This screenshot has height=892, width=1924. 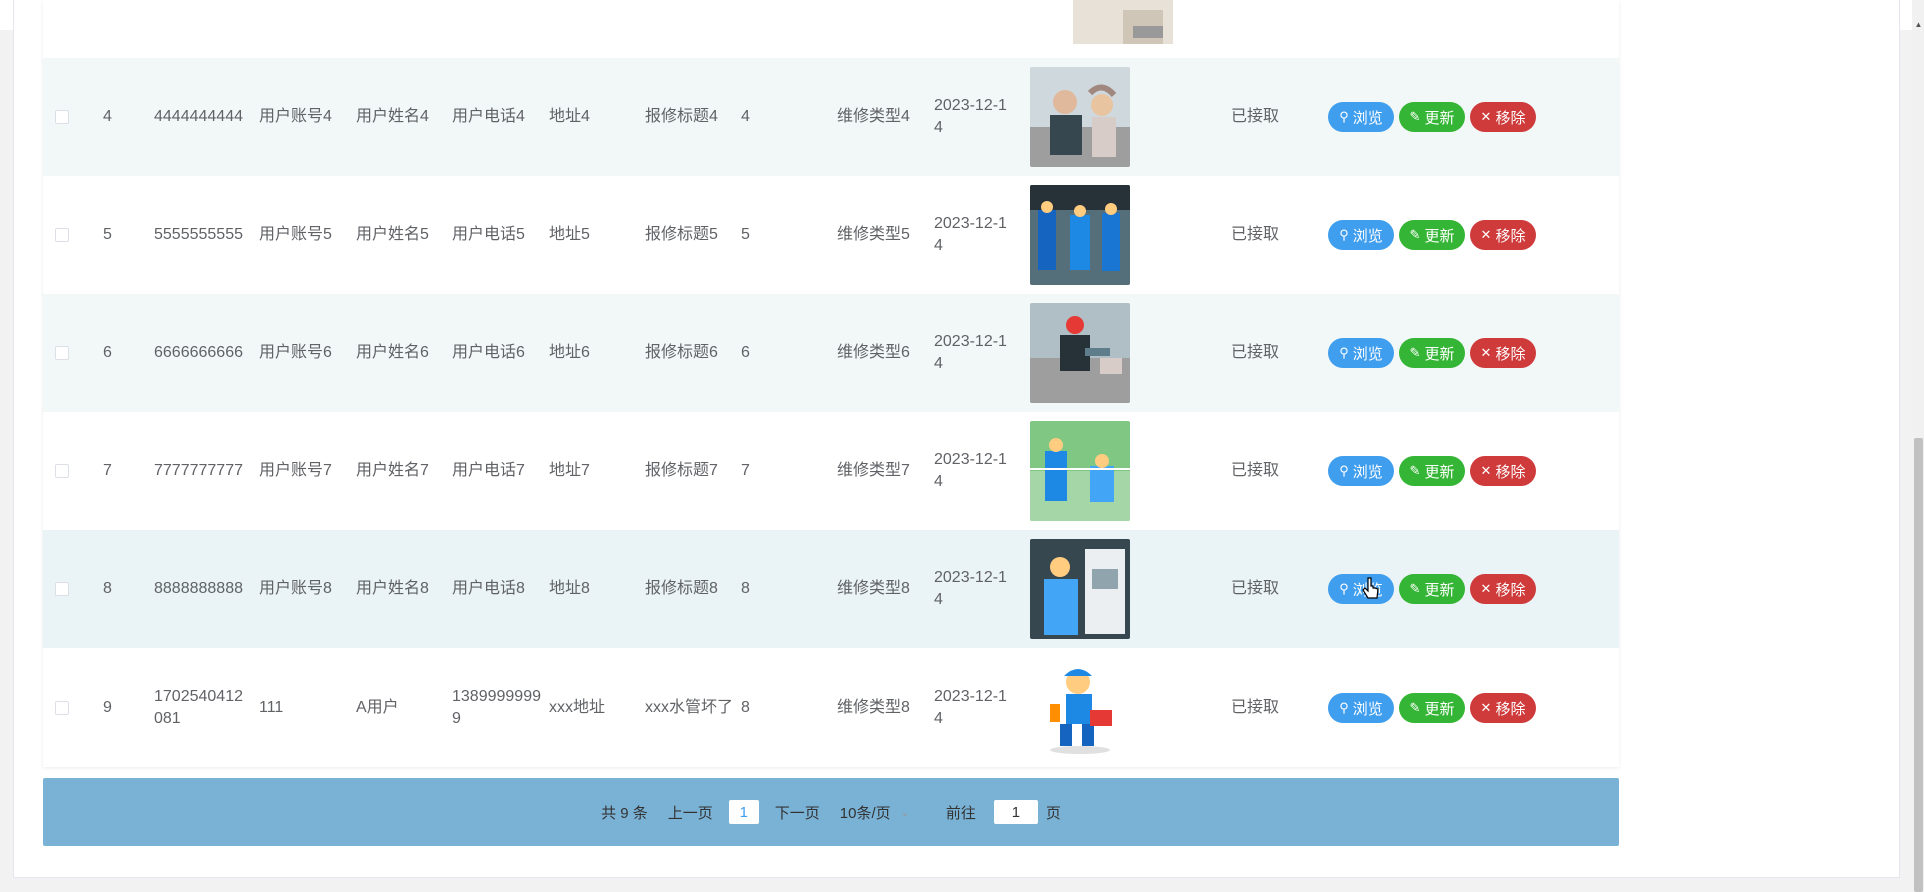 What do you see at coordinates (1439, 472) in the screenshot?
I see `edit-button-label: 更新` at bounding box center [1439, 472].